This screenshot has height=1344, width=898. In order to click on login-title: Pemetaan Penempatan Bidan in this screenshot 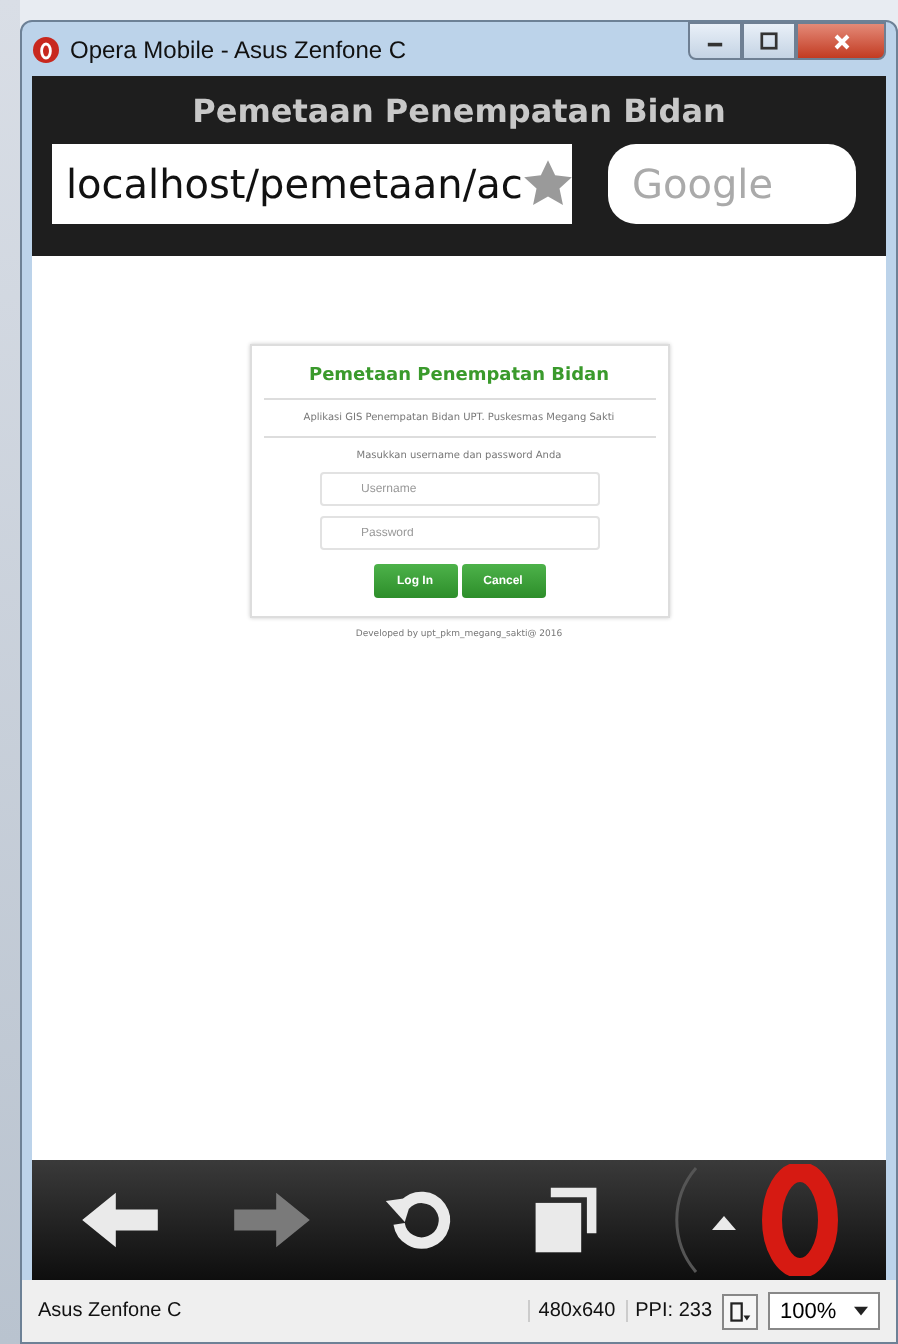, I will do `click(459, 376)`.